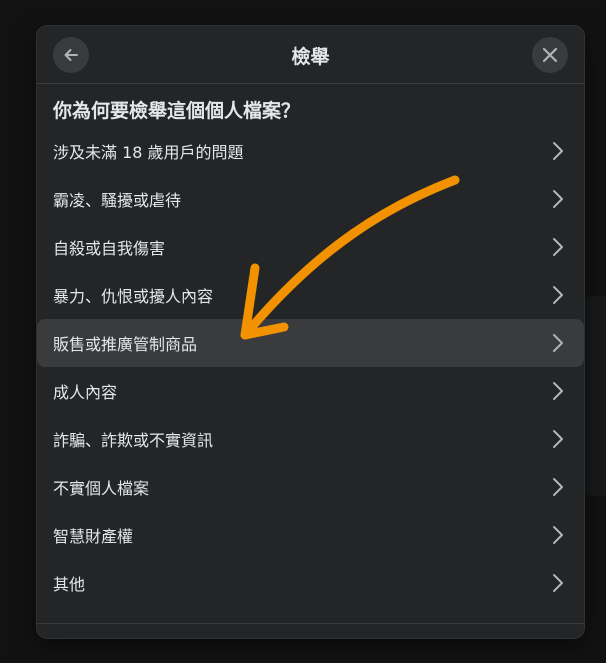 The image size is (606, 663). I want to click on reason-item: 成人內容, so click(310, 391).